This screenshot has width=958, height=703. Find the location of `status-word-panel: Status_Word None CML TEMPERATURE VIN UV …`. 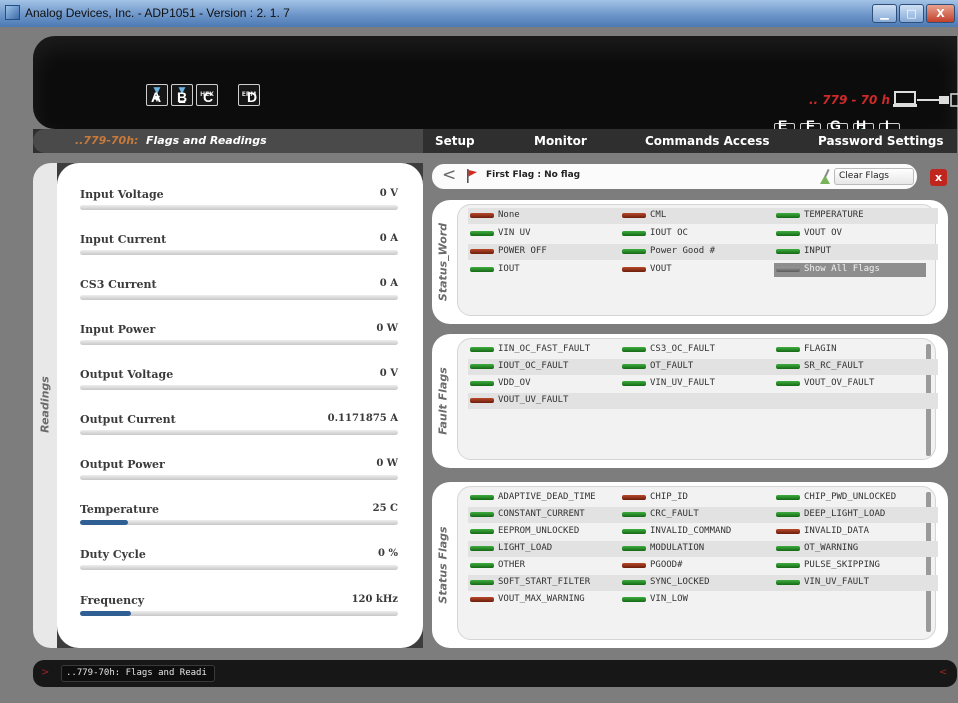

status-word-panel: Status_Word None CML TEMPERATURE VIN UV … is located at coordinates (690, 262).